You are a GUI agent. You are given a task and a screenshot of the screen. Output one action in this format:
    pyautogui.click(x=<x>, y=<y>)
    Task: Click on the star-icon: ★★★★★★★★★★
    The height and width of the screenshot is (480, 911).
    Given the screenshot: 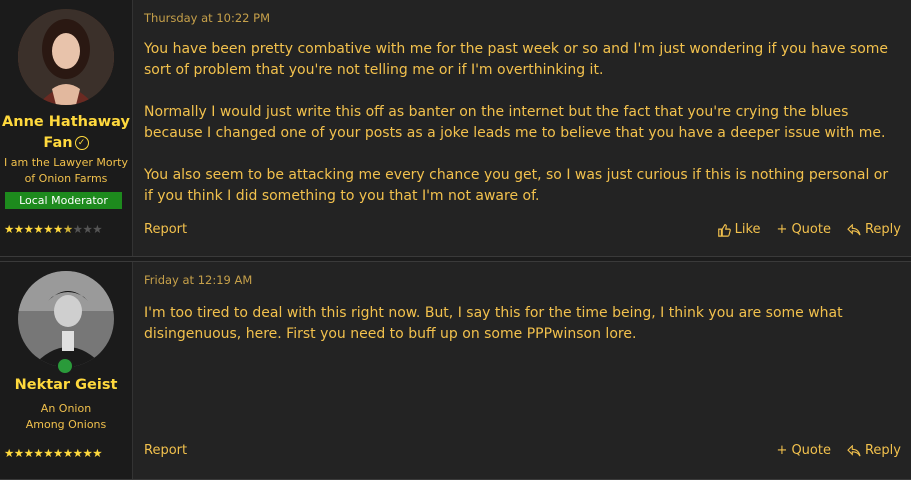 What is the action you would take?
    pyautogui.click(x=53, y=453)
    